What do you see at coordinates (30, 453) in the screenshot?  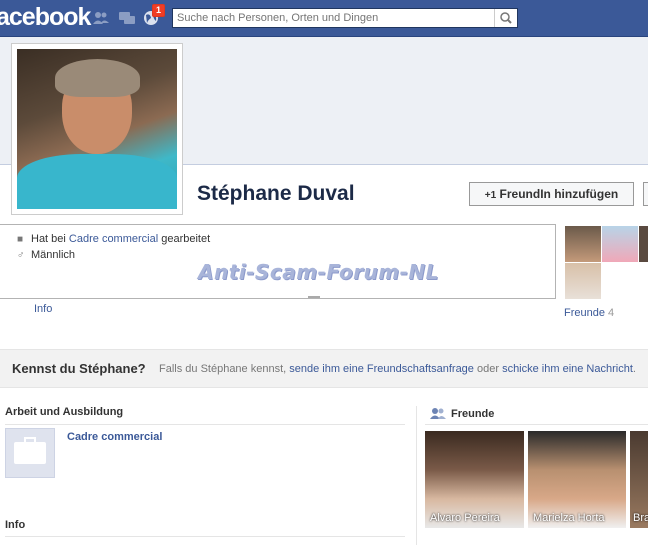 I see `workplace-icon` at bounding box center [30, 453].